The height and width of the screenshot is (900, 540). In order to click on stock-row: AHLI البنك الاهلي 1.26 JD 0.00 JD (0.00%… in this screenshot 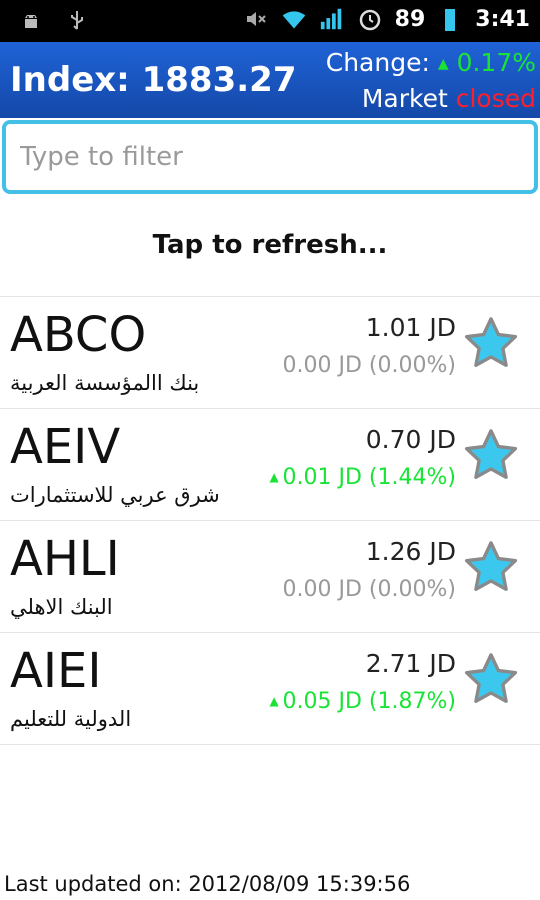, I will do `click(270, 576)`.